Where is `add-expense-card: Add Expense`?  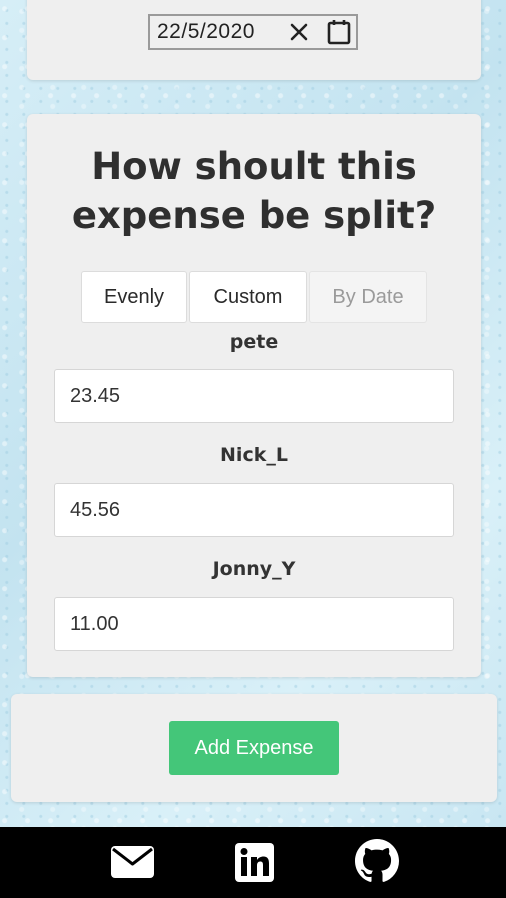
add-expense-card: Add Expense is located at coordinates (254, 748).